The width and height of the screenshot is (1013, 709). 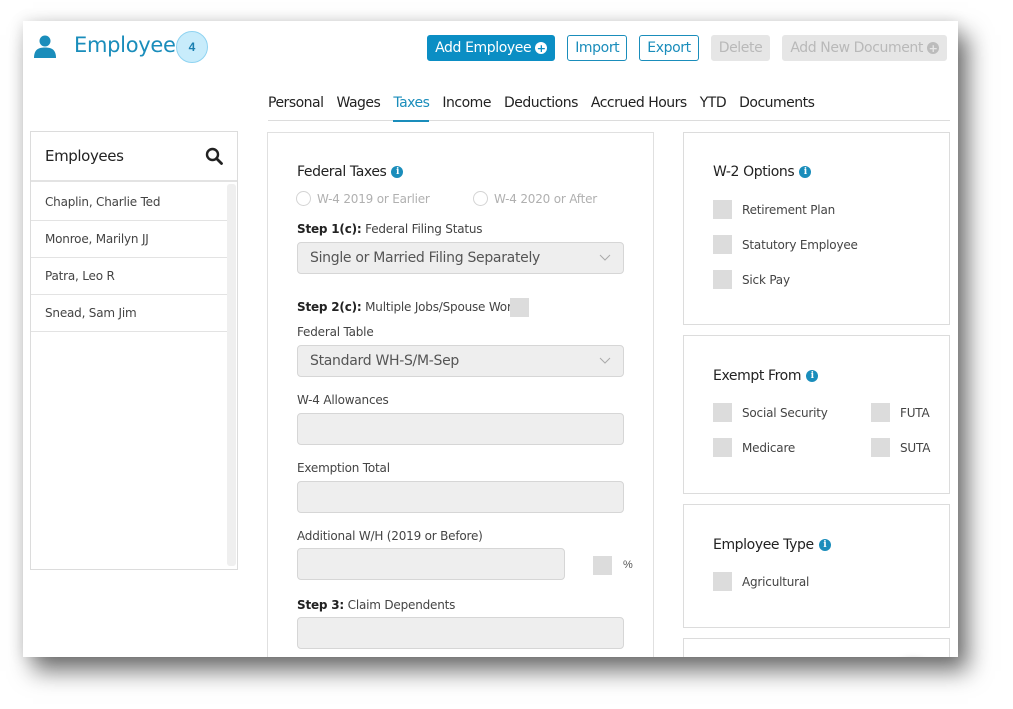 I want to click on statutory-employee-label: Statutory Employee, so click(x=800, y=244).